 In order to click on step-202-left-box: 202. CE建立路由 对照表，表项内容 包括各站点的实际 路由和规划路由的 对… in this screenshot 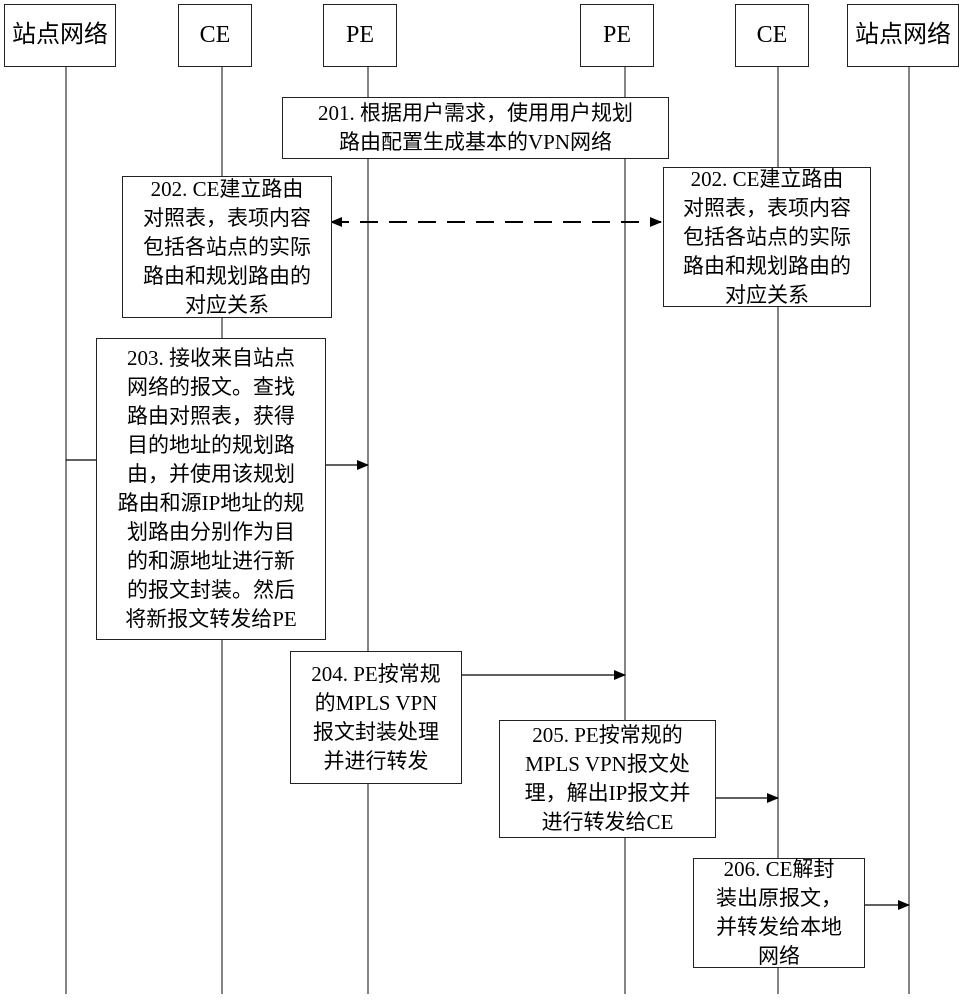, I will do `click(227, 247)`.